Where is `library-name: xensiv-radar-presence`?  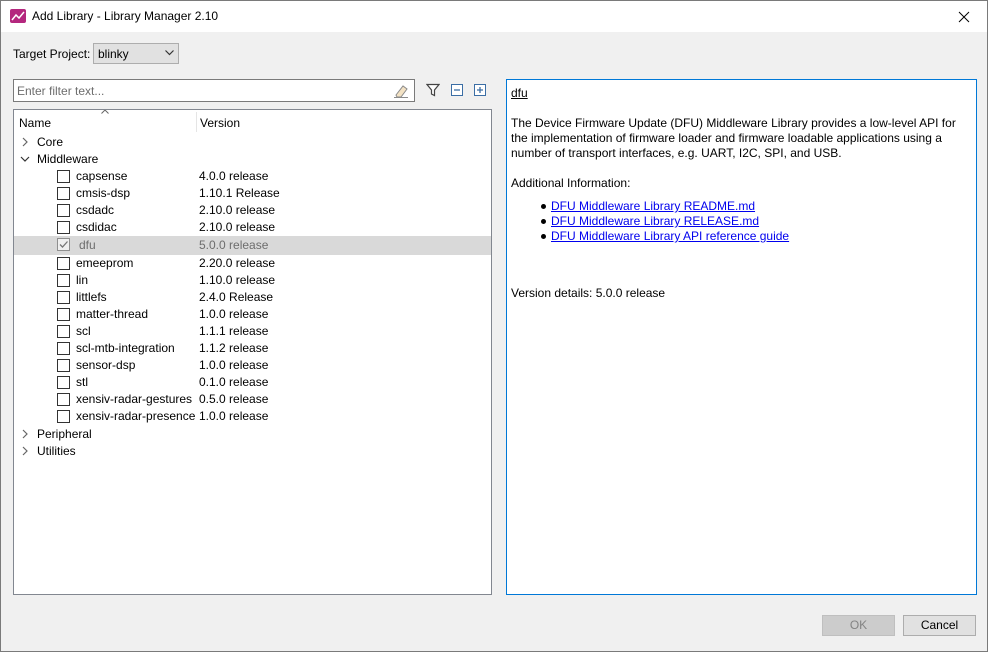
library-name: xensiv-radar-presence is located at coordinates (136, 416).